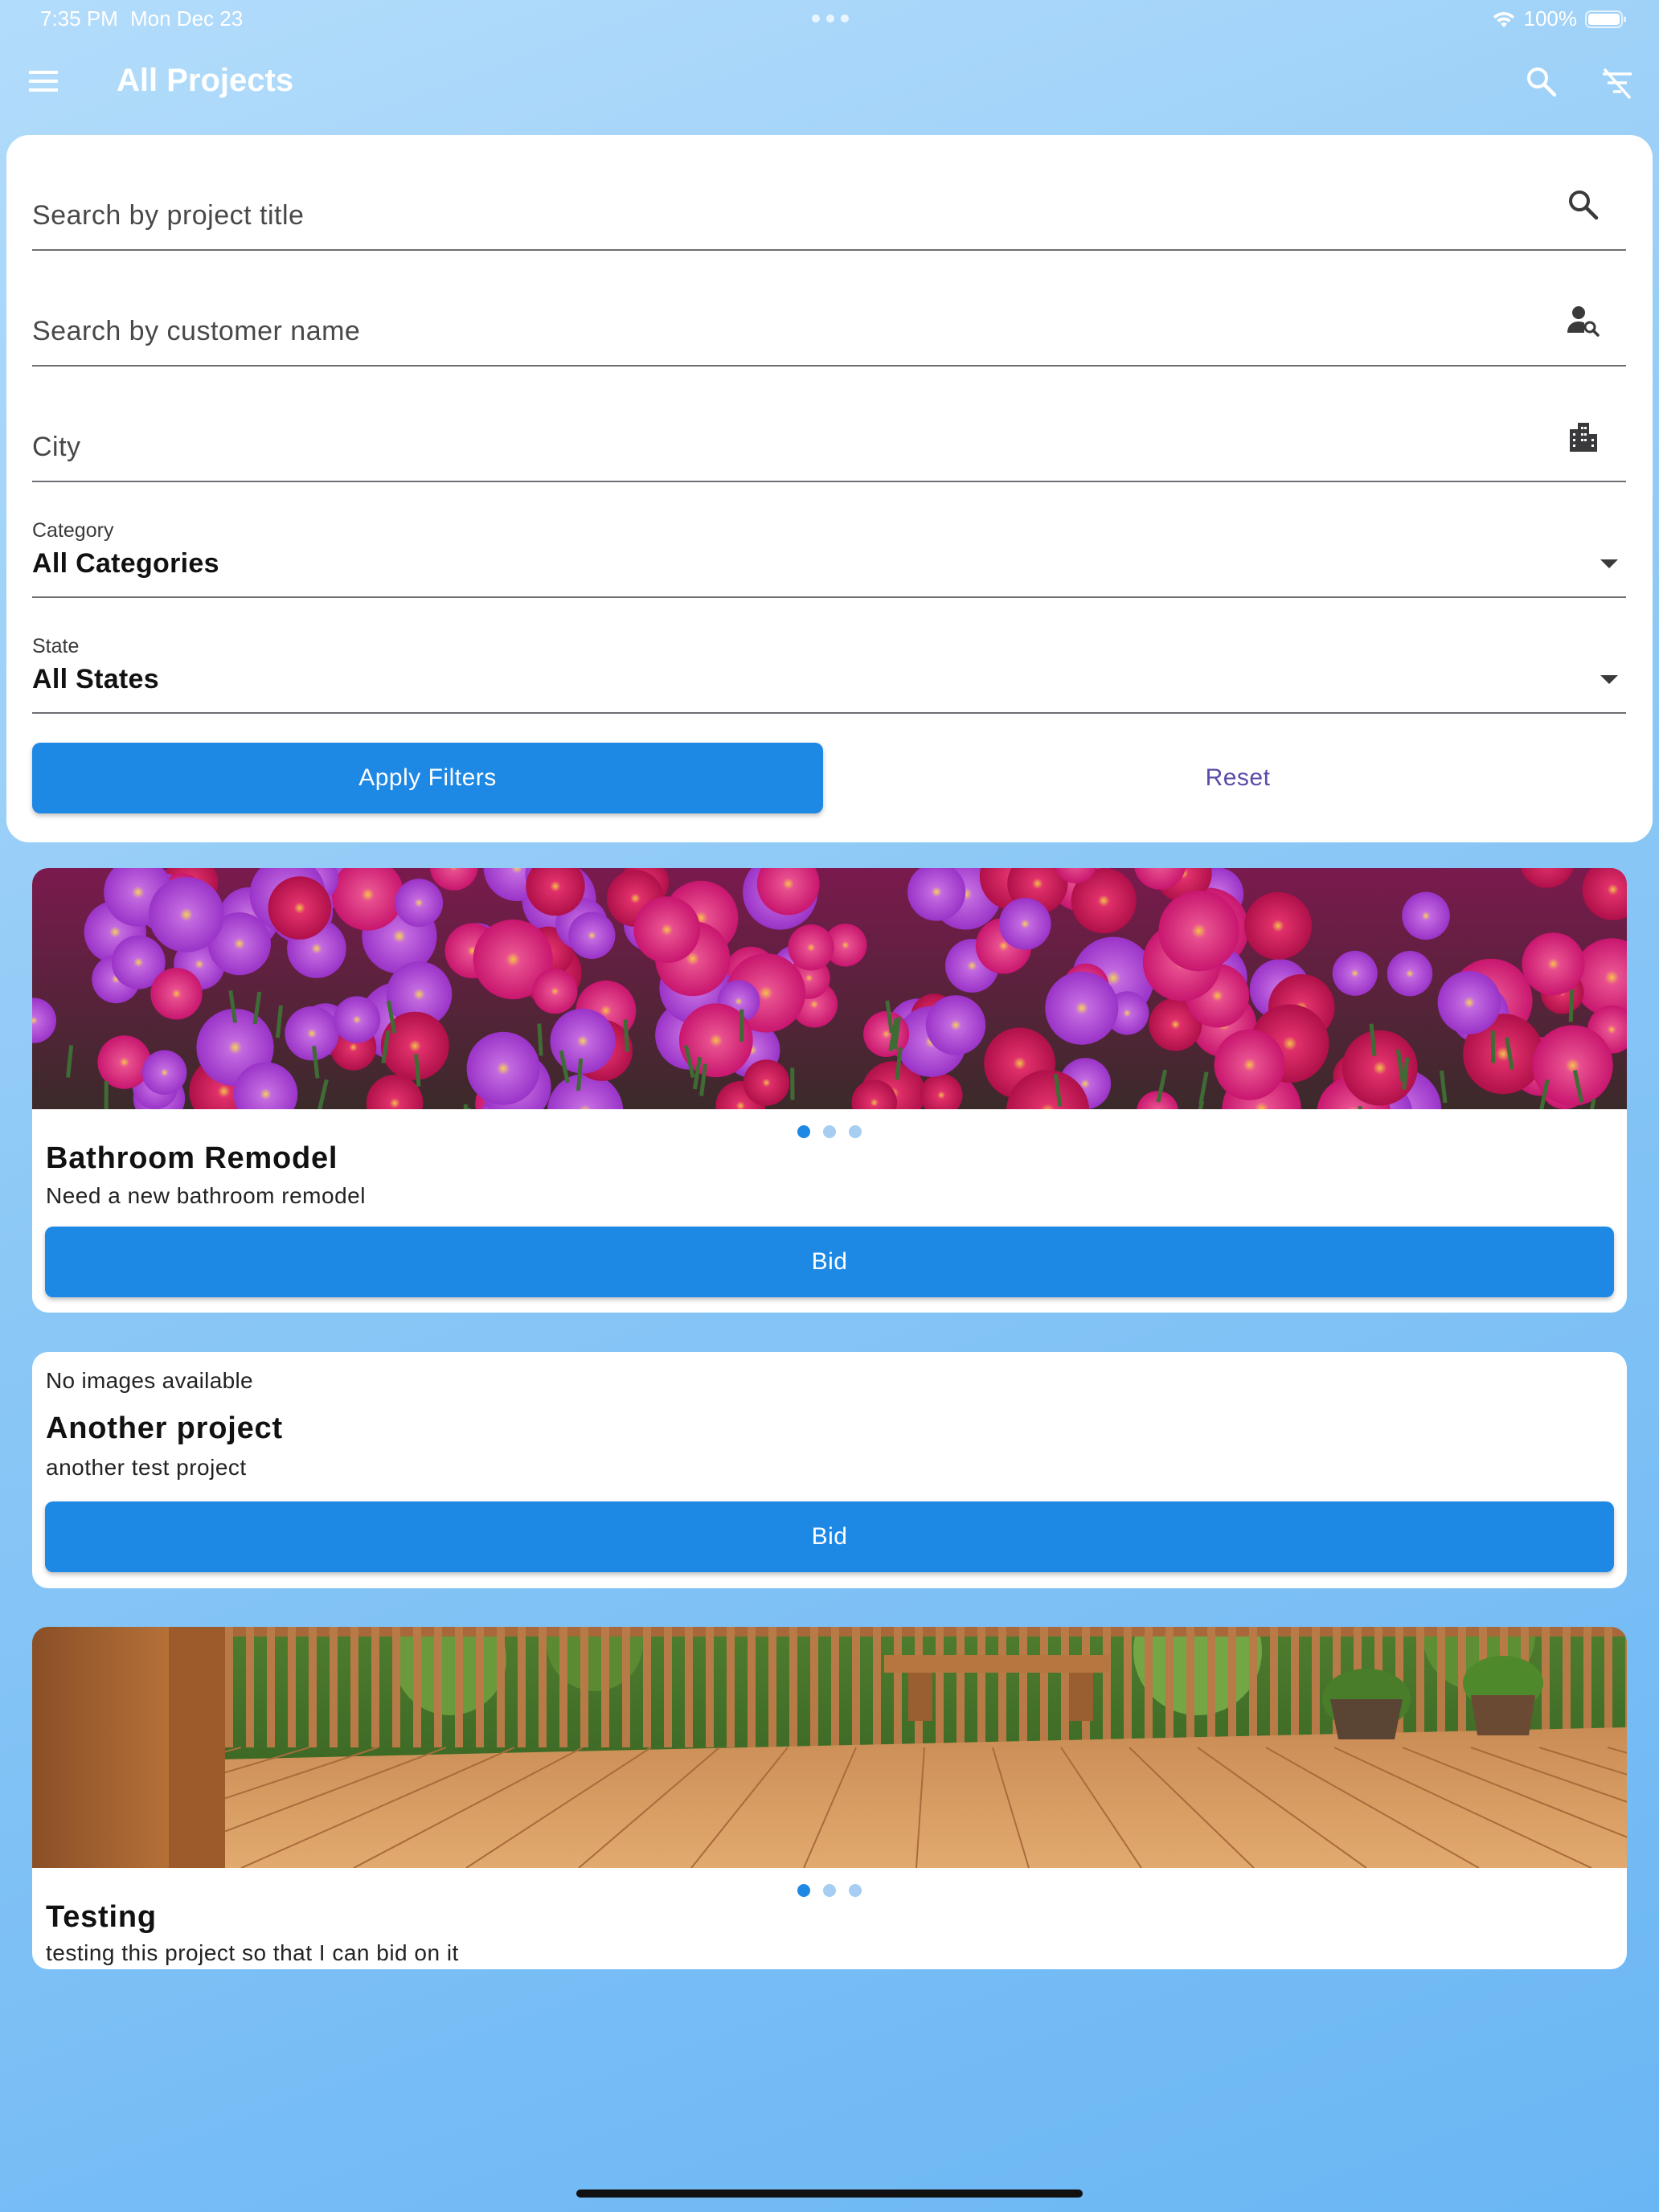  What do you see at coordinates (829, 1748) in the screenshot?
I see `deck-photo` at bounding box center [829, 1748].